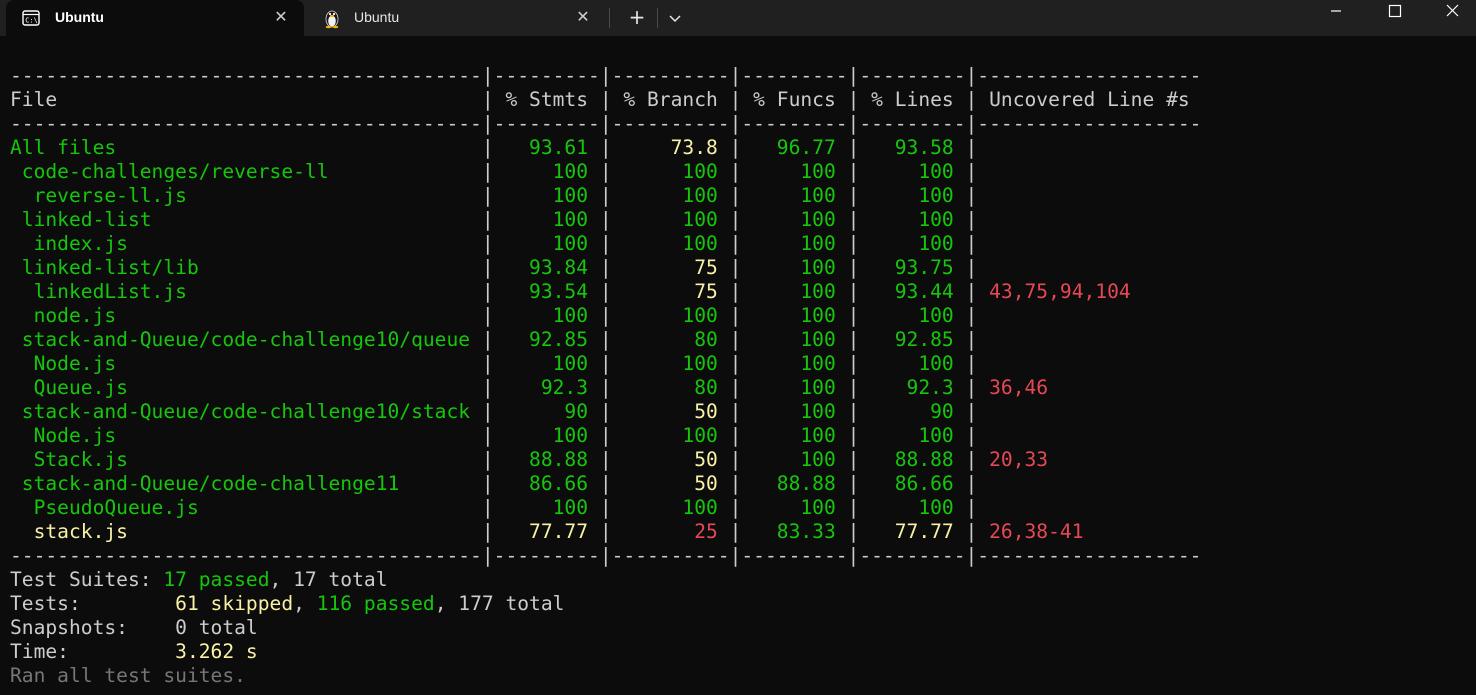 The height and width of the screenshot is (695, 1476). What do you see at coordinates (675, 18) in the screenshot?
I see `chevron-down-icon` at bounding box center [675, 18].